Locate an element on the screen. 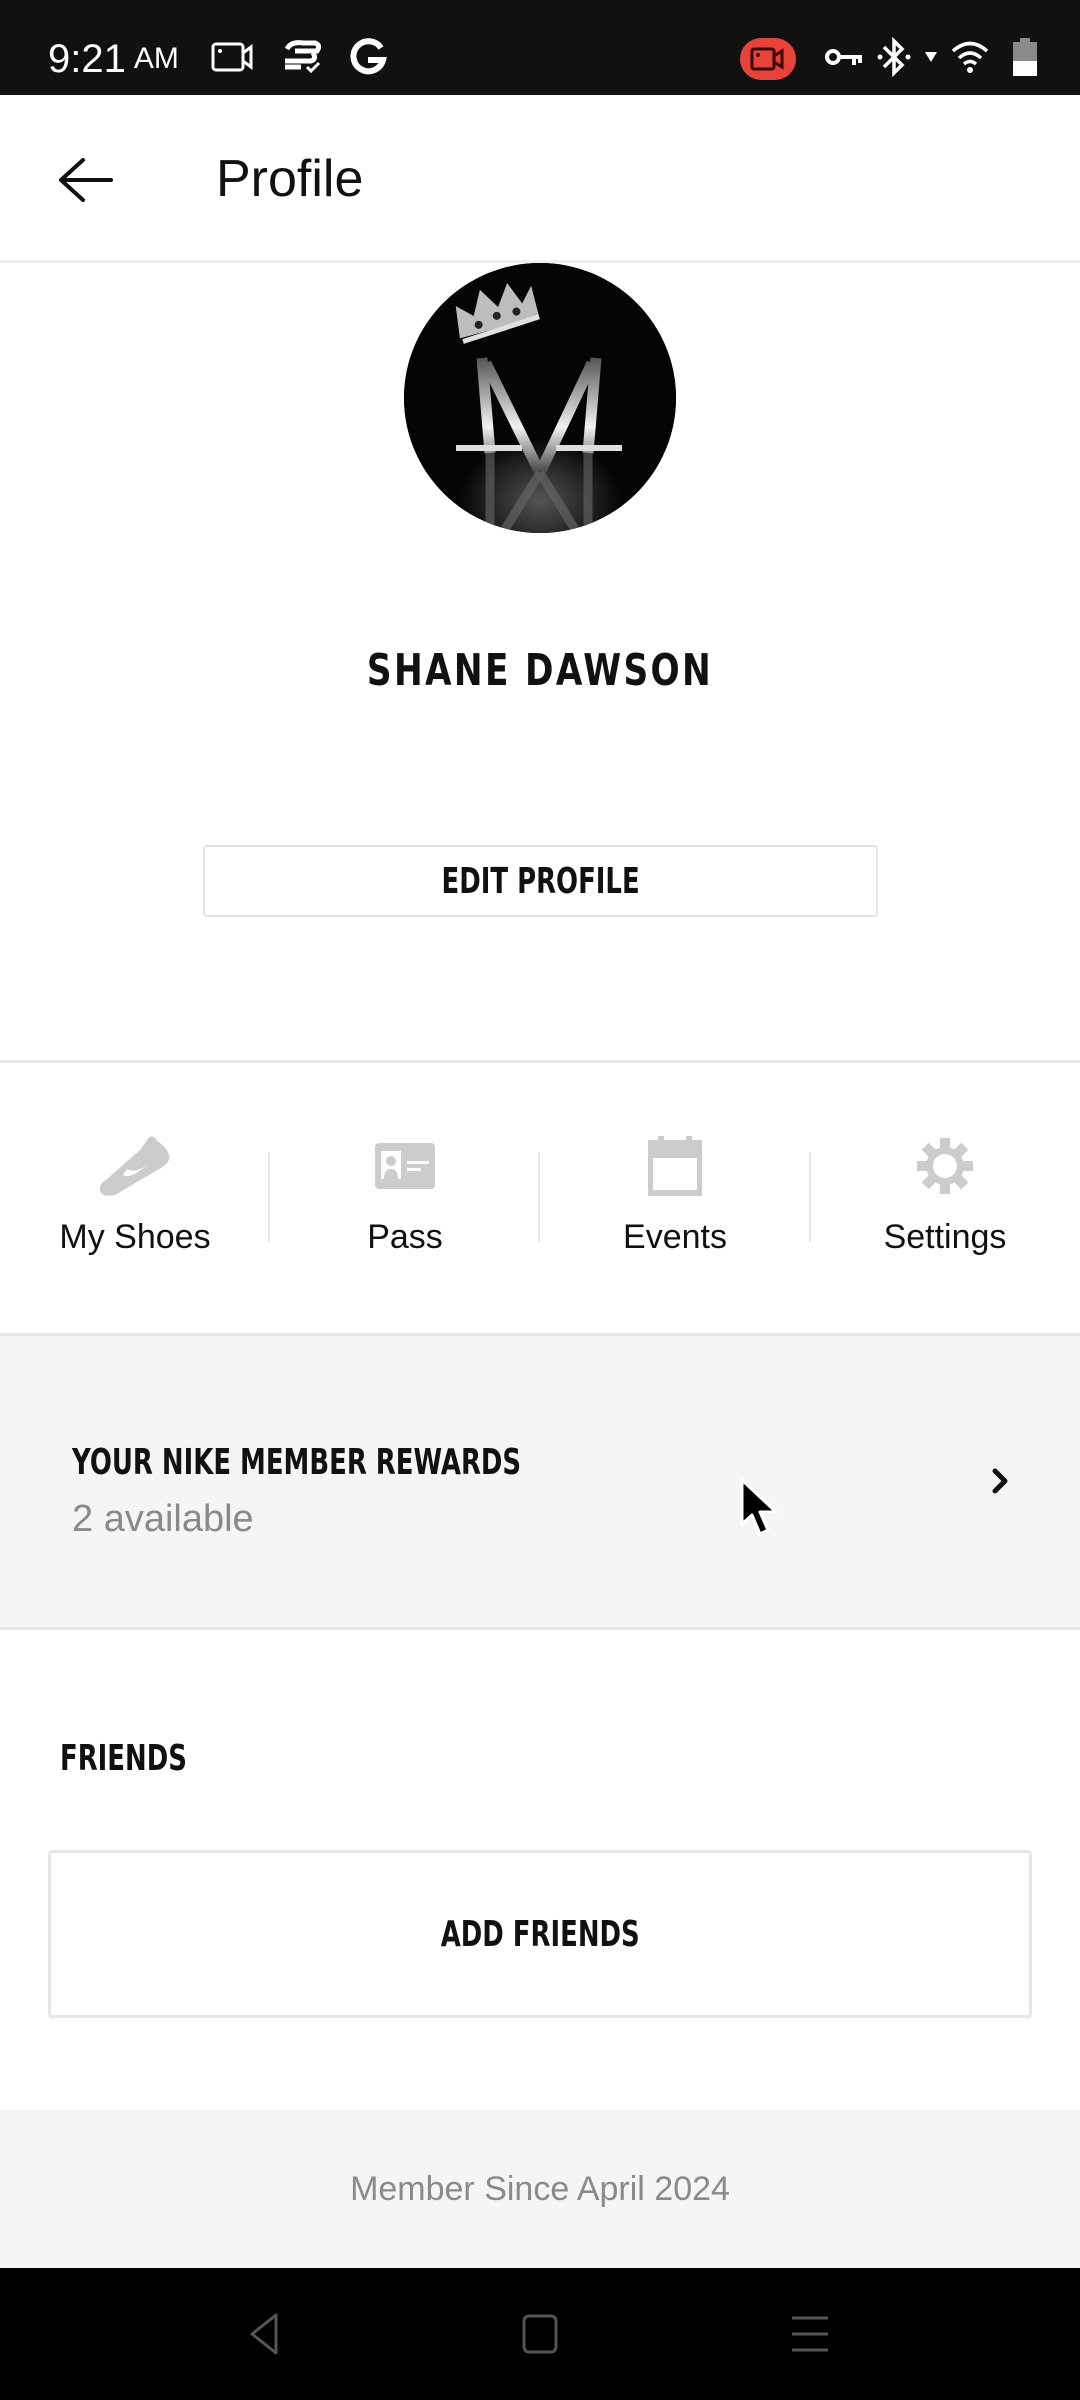 This screenshot has height=2400, width=1080. clock-ampm: AM is located at coordinates (156, 58).